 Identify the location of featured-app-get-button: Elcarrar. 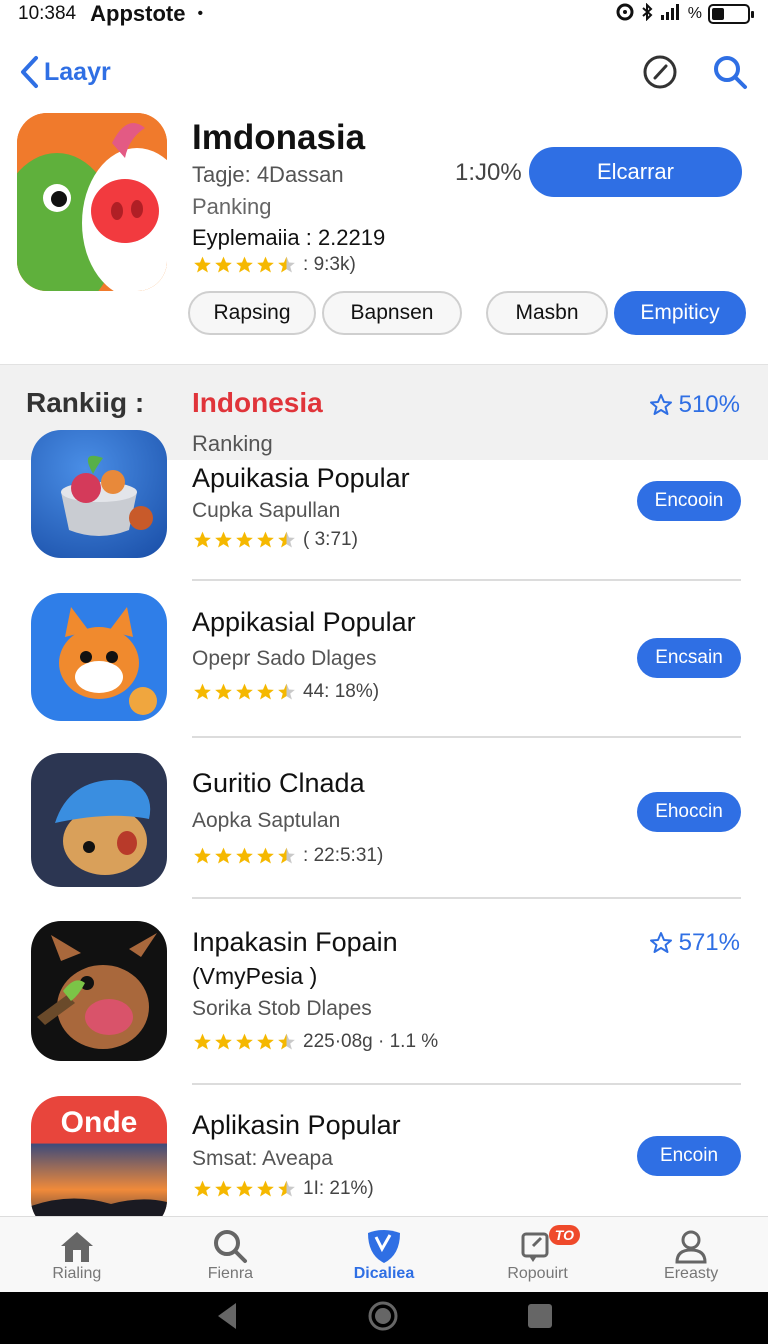
(635, 172).